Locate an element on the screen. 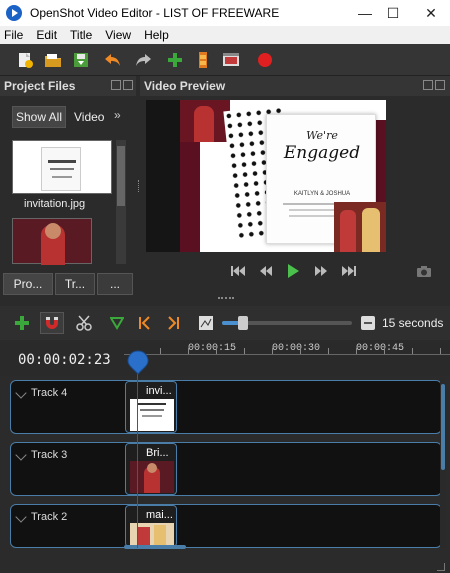  card-line2: Engaged is located at coordinates (322, 153).